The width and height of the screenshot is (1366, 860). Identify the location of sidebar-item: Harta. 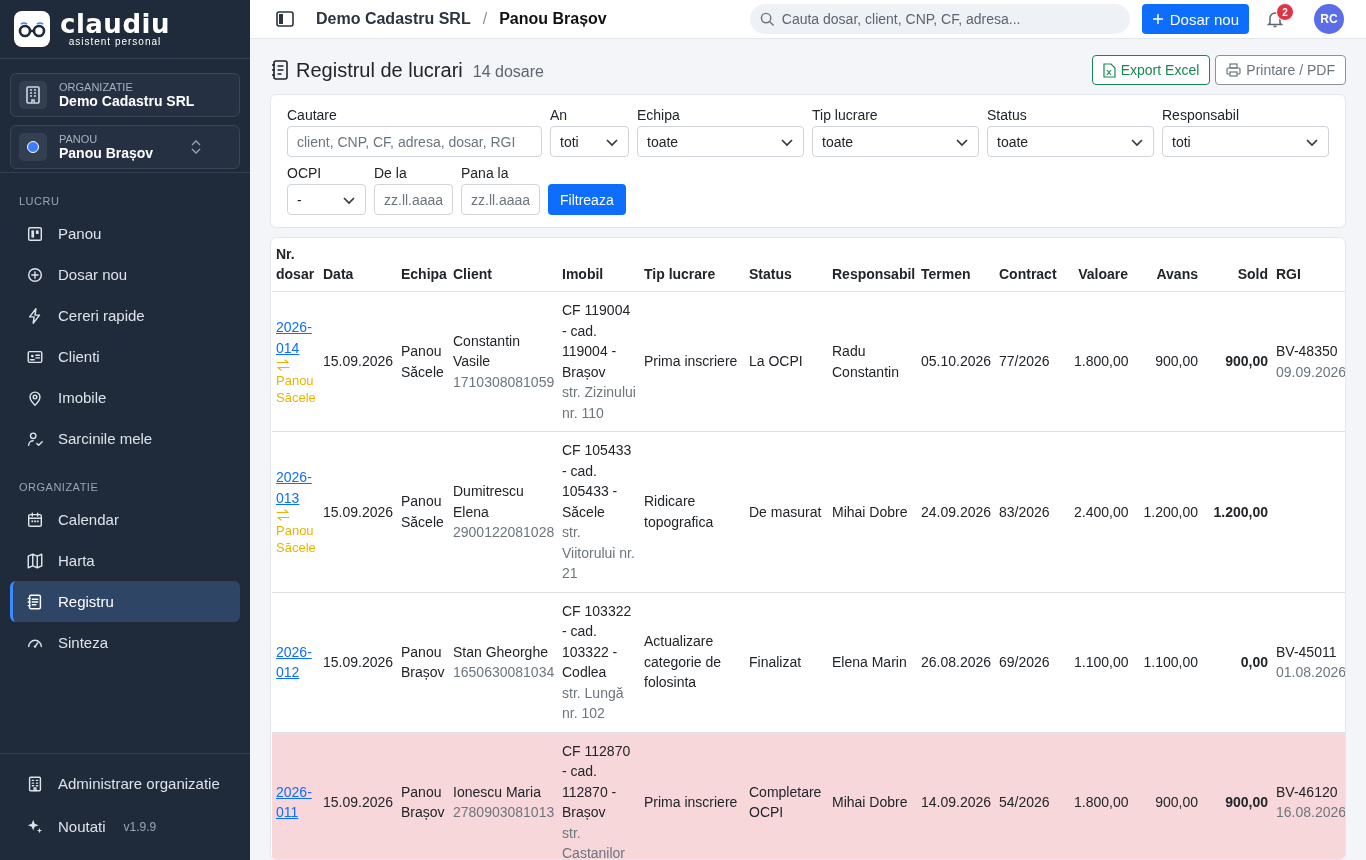
(125, 560).